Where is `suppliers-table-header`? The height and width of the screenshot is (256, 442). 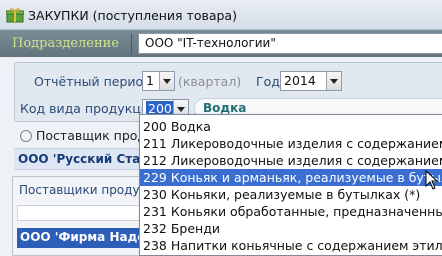 suppliers-table-header is located at coordinates (79, 213).